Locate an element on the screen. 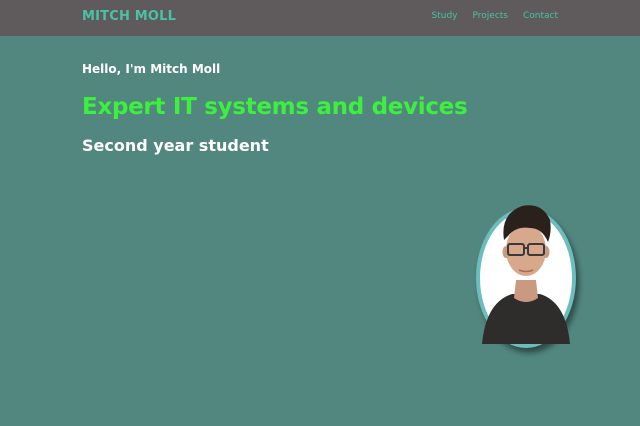 The image size is (640, 426). top-navbar: MITCH MOLL Study Projects Contact is located at coordinates (320, 18).